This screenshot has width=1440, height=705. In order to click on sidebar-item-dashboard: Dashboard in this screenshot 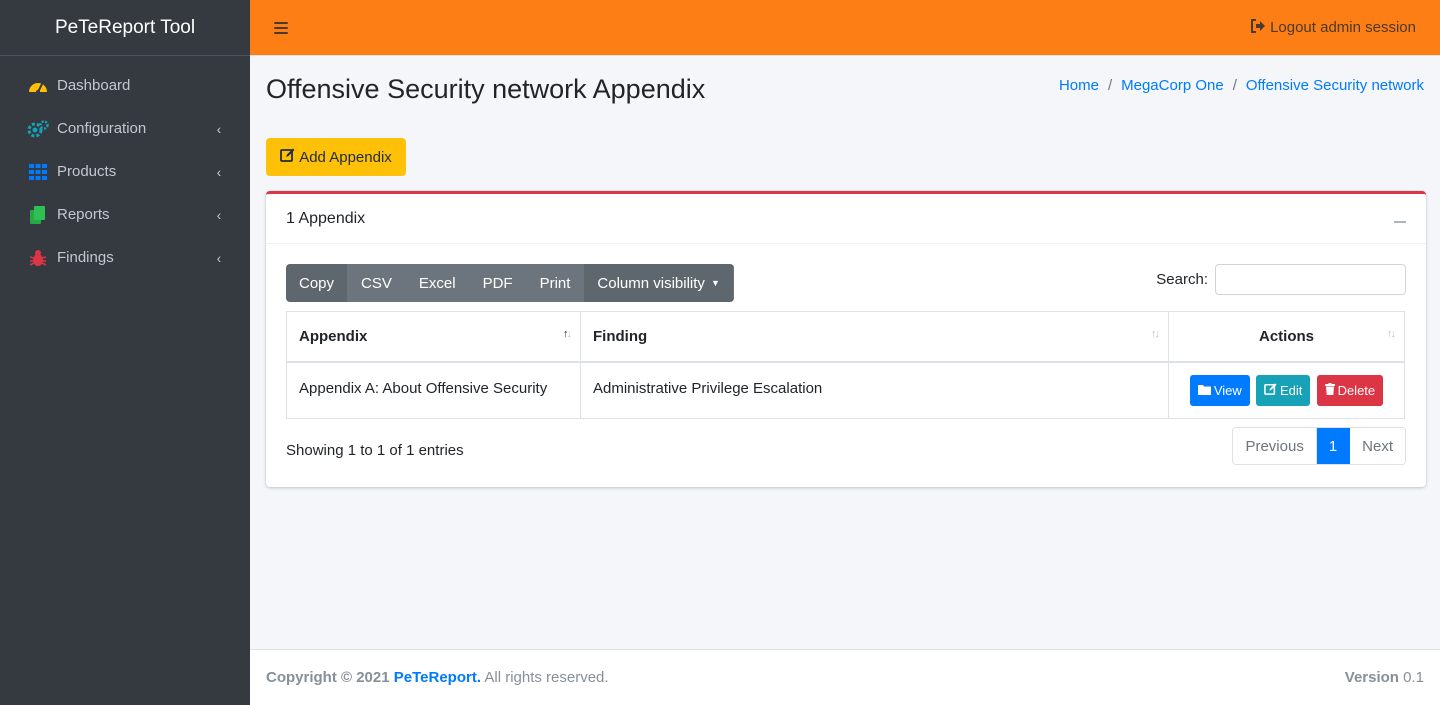, I will do `click(125, 85)`.